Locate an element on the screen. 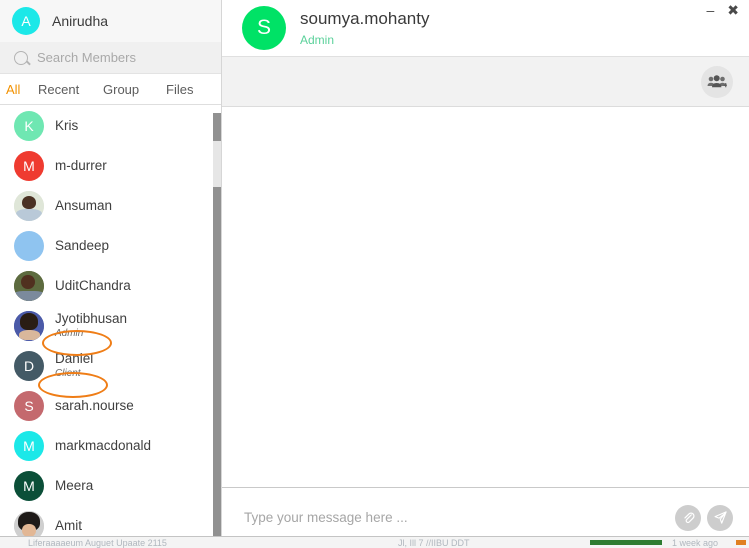  tab-label: All is located at coordinates (13, 89).